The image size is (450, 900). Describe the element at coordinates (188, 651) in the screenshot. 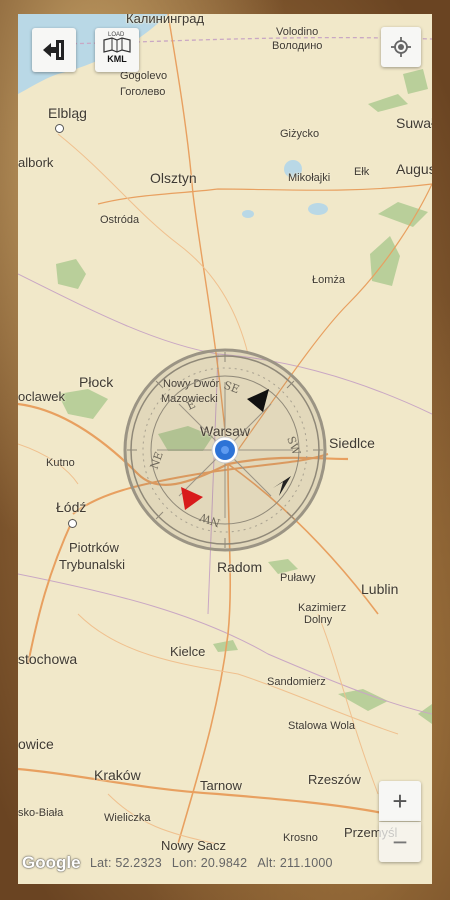

I see `place-label: Kielce` at that location.